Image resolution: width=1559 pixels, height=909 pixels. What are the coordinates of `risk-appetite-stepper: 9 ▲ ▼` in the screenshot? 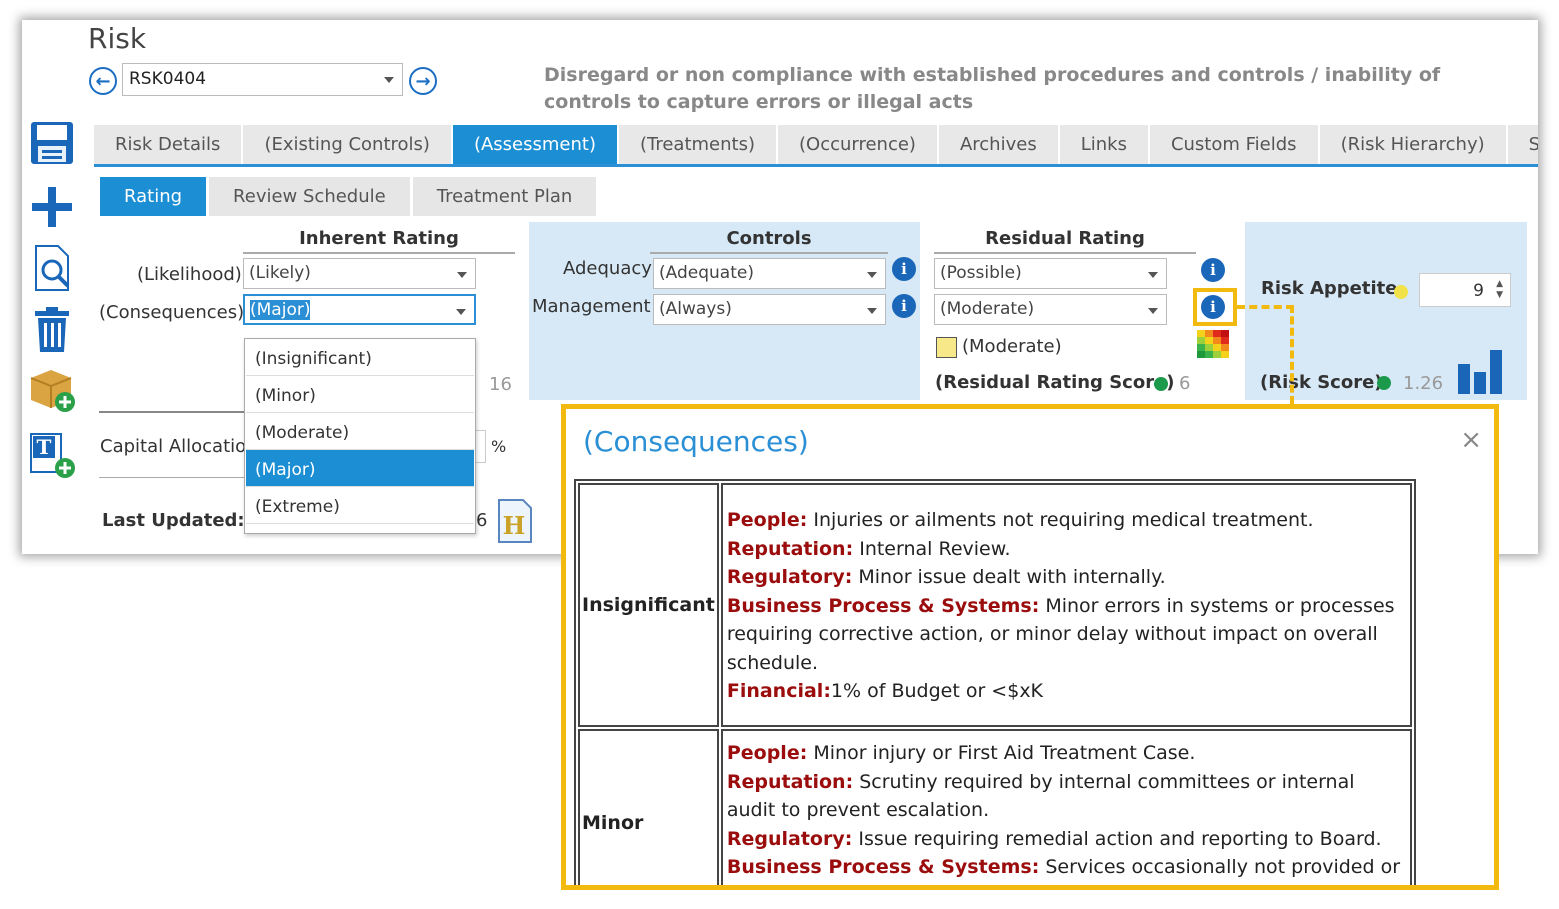 It's located at (1465, 290).